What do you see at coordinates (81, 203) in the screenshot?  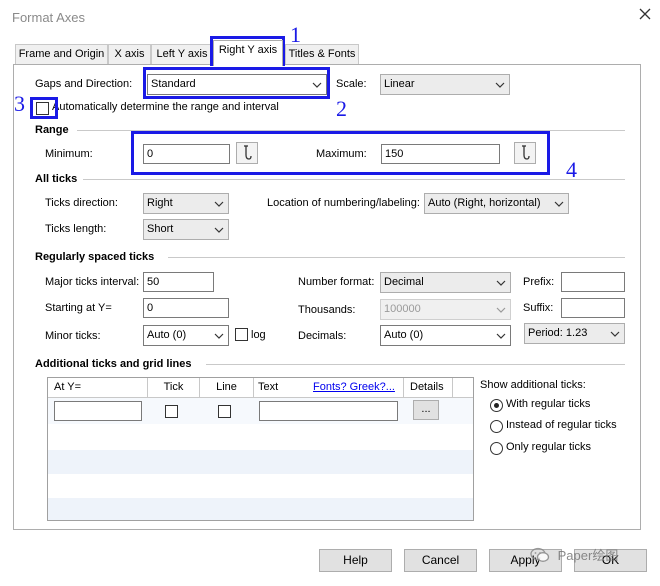 I see `ticks-direction-label: Ticks direction:` at bounding box center [81, 203].